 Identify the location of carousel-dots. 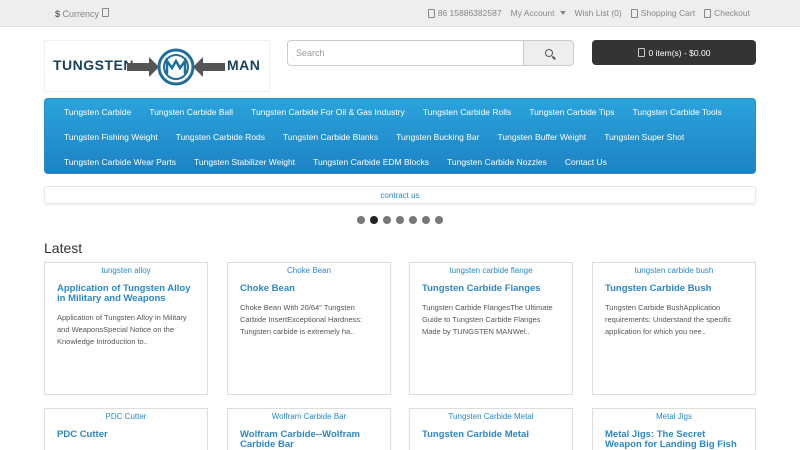
(400, 220).